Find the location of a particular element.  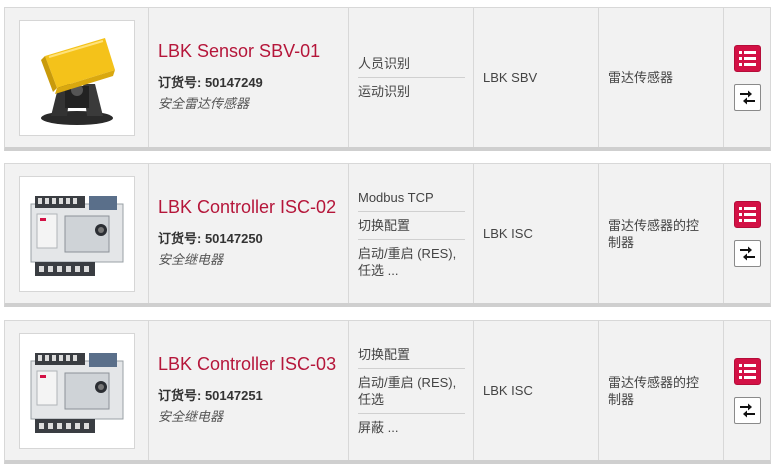

product-title-cell: LBK Sensor SBV-01 订货号: 50147249 安全雷达传感器 is located at coordinates (249, 77).